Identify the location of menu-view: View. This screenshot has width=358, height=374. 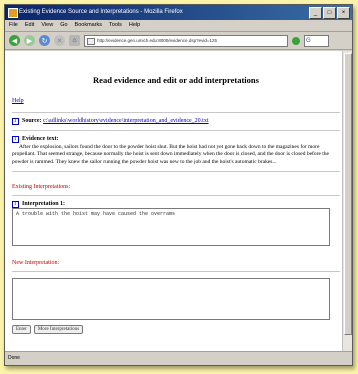
(47, 25).